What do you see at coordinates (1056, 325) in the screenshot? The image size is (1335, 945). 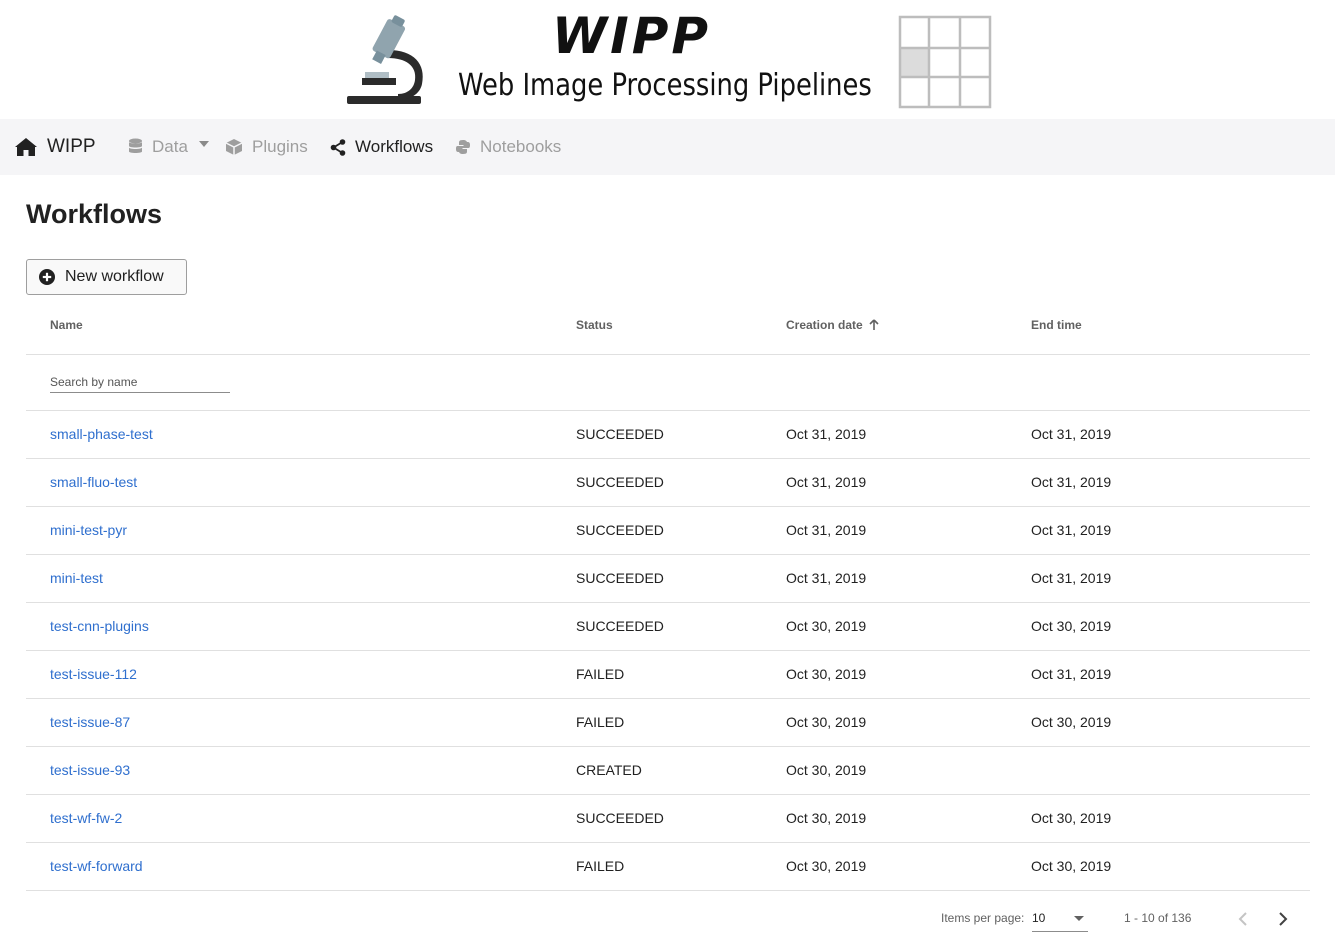 I see `column-header-end-time: End time` at bounding box center [1056, 325].